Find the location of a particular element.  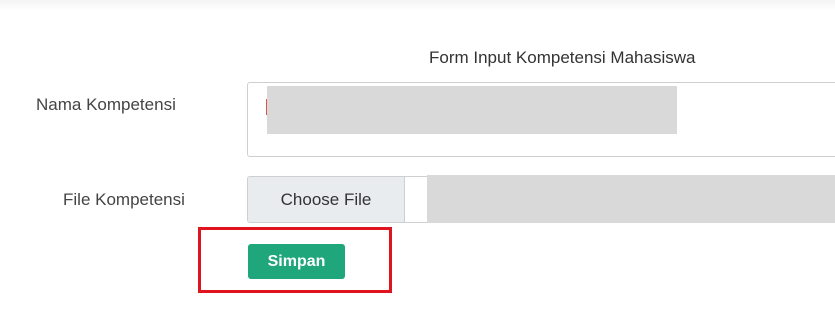

redacted-input-value is located at coordinates (472, 110).